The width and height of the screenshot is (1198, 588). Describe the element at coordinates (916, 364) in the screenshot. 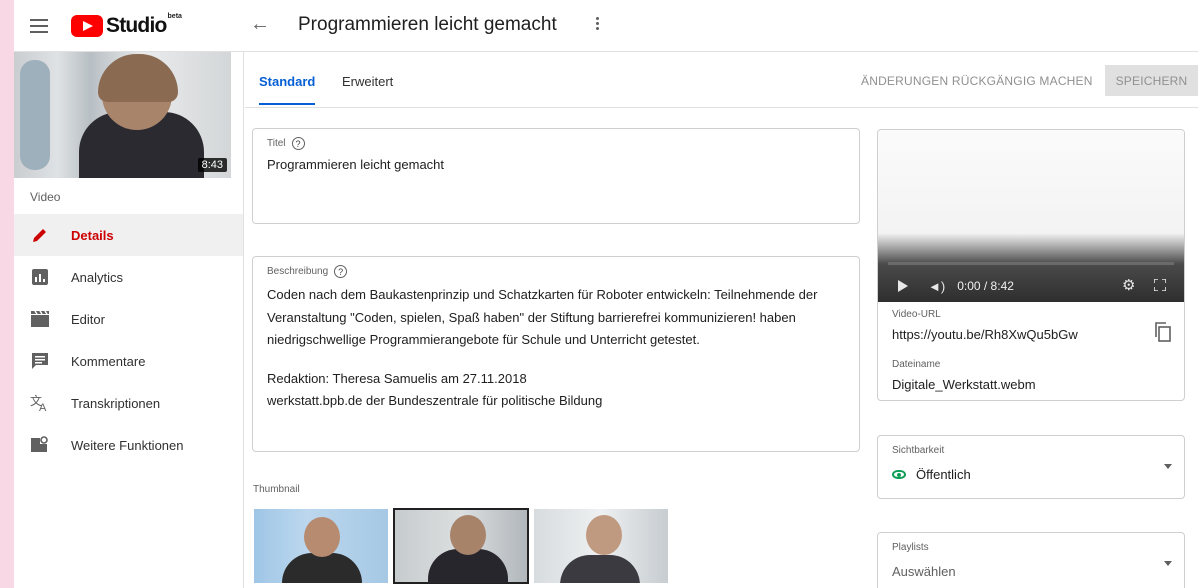

I see `filename-label: Dateiname` at that location.